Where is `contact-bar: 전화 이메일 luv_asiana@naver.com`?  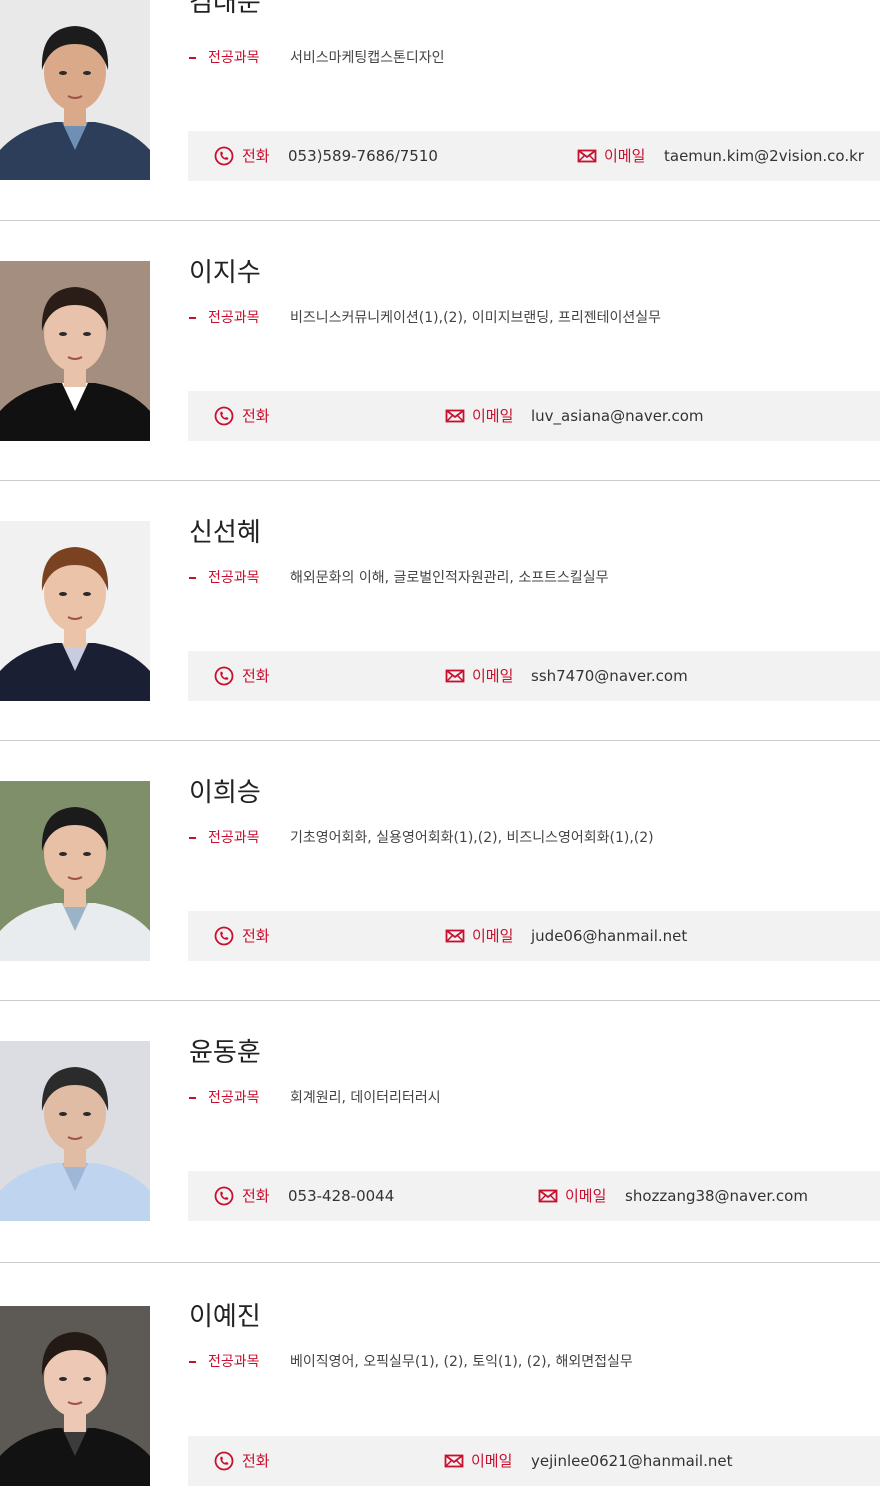 contact-bar: 전화 이메일 luv_asiana@naver.com is located at coordinates (534, 416).